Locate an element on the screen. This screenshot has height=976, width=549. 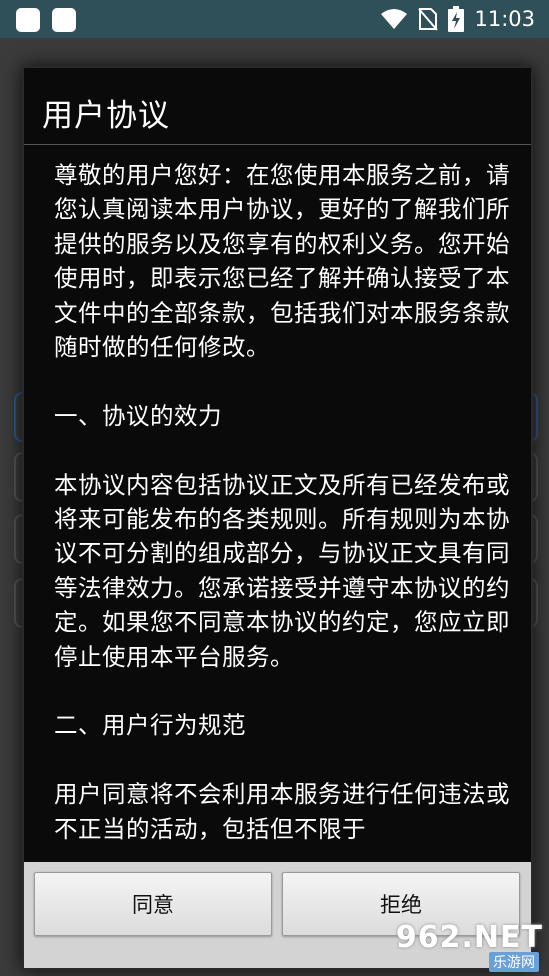
no-sim-icon is located at coordinates (428, 19).